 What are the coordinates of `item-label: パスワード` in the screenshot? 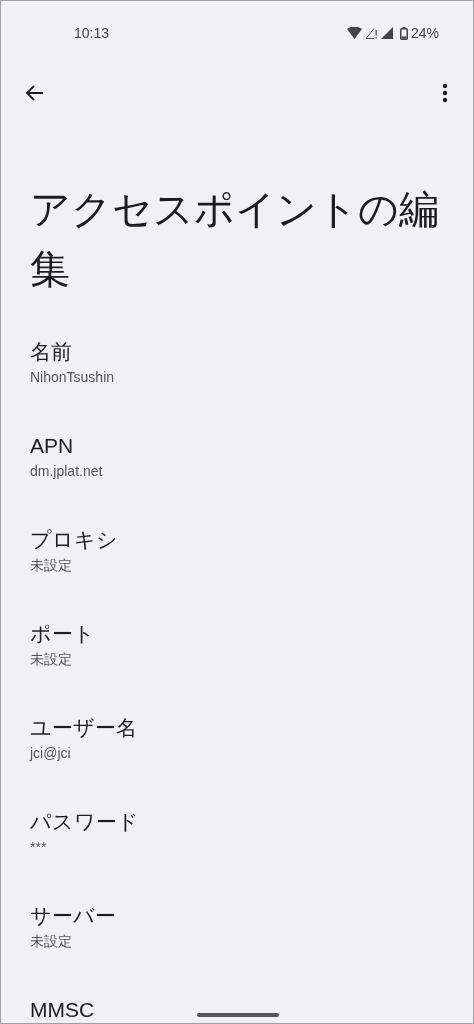 It's located at (84, 822).